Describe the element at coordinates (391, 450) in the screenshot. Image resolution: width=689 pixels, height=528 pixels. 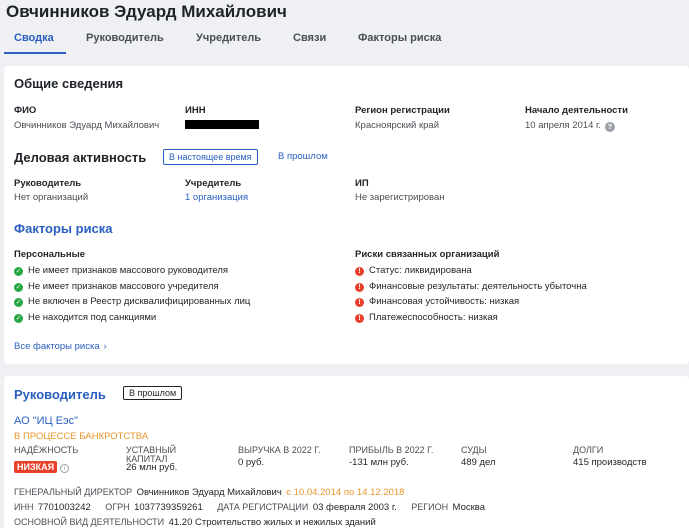
I see `profit-label: ПРИБЫЛЬ В 2022 Г.` at that location.